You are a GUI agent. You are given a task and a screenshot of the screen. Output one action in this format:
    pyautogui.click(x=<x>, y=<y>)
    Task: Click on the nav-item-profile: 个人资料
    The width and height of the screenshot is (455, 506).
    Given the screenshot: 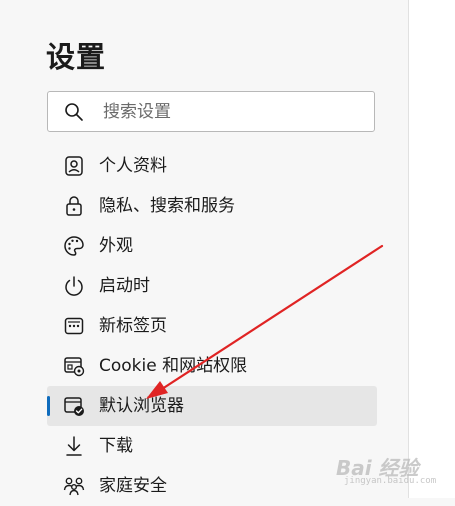 What is the action you would take?
    pyautogui.click(x=212, y=166)
    